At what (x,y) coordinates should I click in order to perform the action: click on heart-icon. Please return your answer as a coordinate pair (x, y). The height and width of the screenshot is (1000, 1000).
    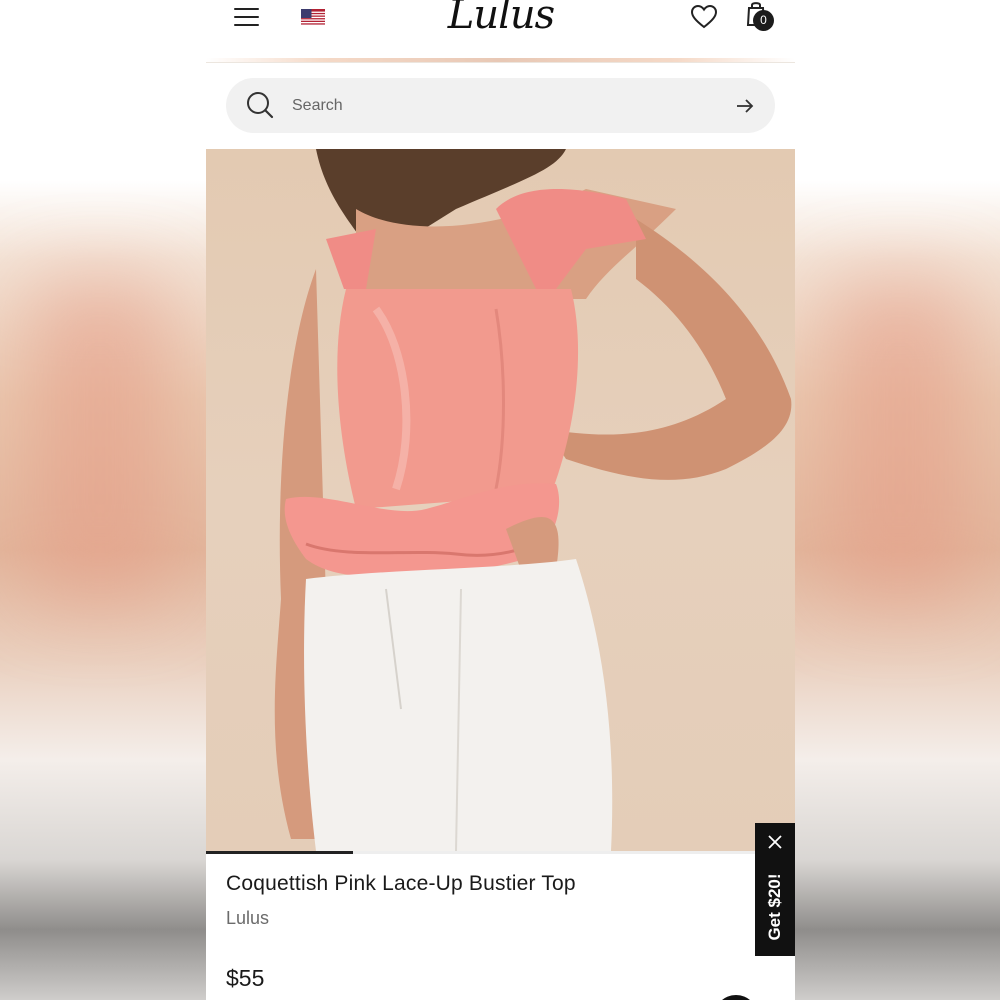
    Looking at the image, I should click on (704, 17).